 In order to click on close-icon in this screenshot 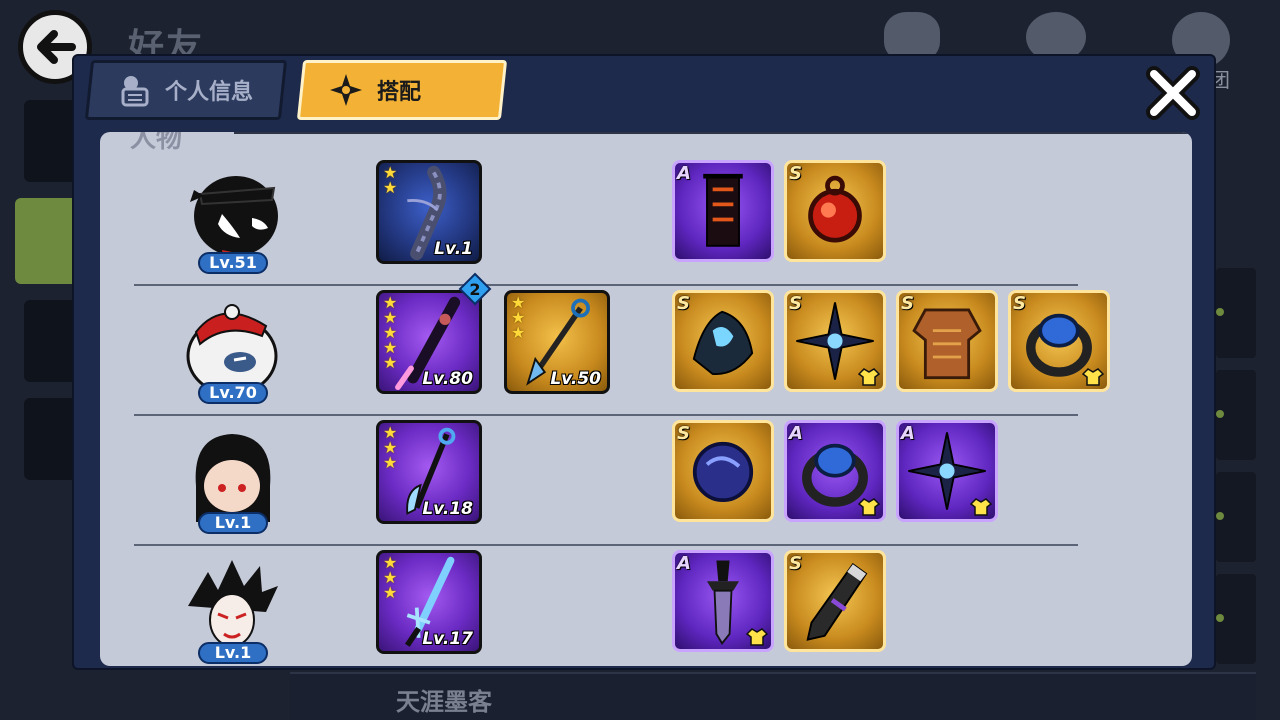, I will do `click(1173, 93)`.